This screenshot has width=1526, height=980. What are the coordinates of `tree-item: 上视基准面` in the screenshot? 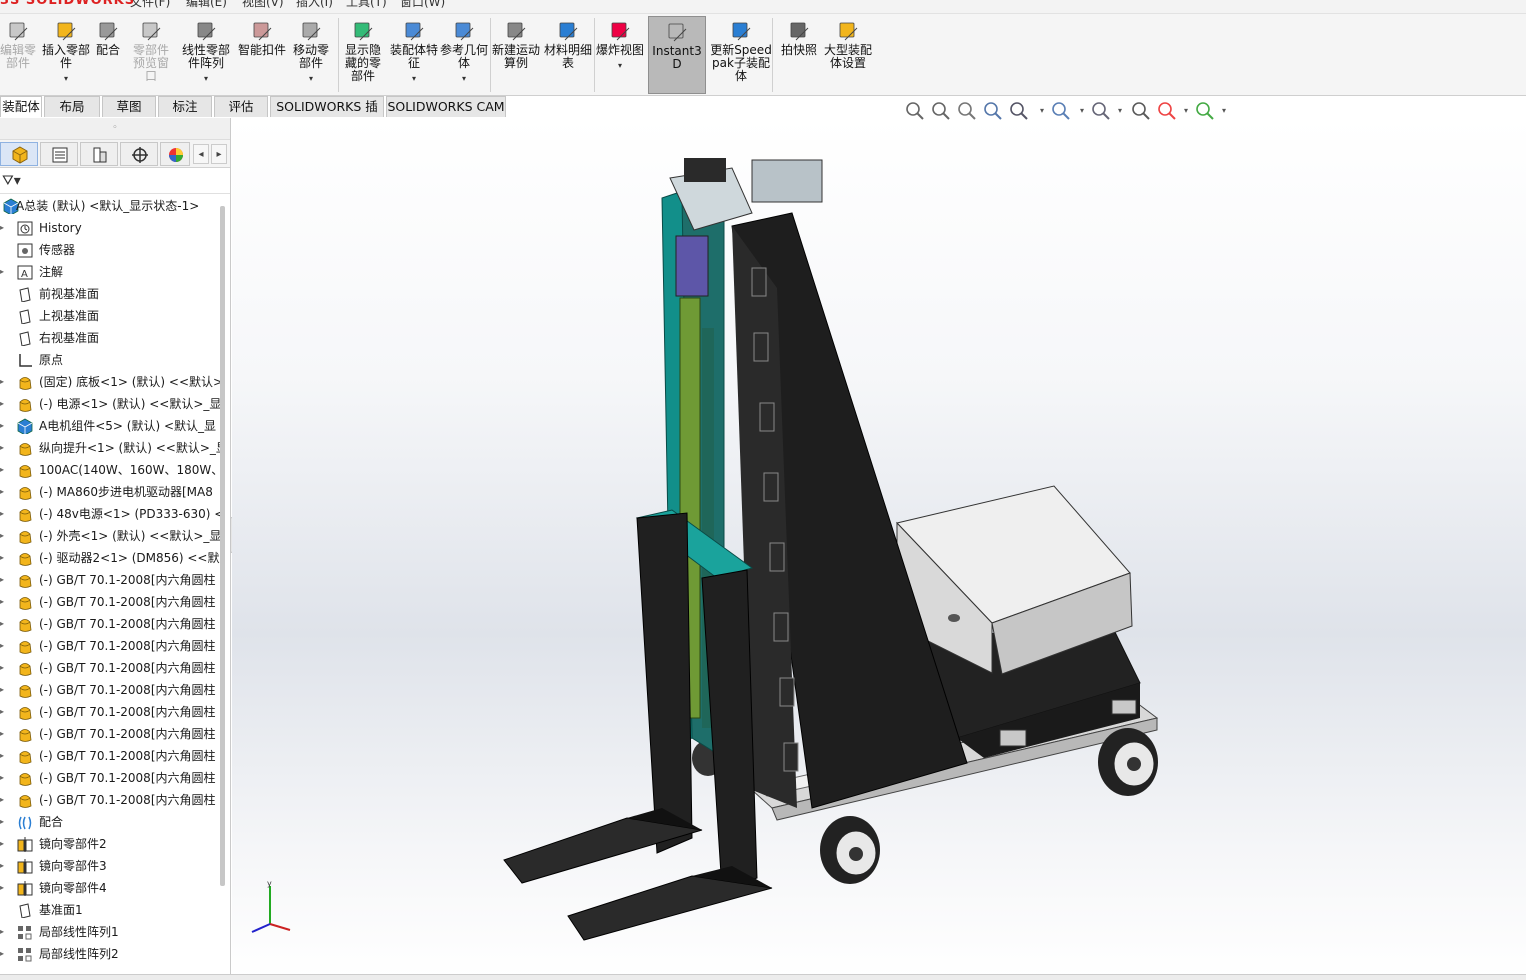 It's located at (112, 316).